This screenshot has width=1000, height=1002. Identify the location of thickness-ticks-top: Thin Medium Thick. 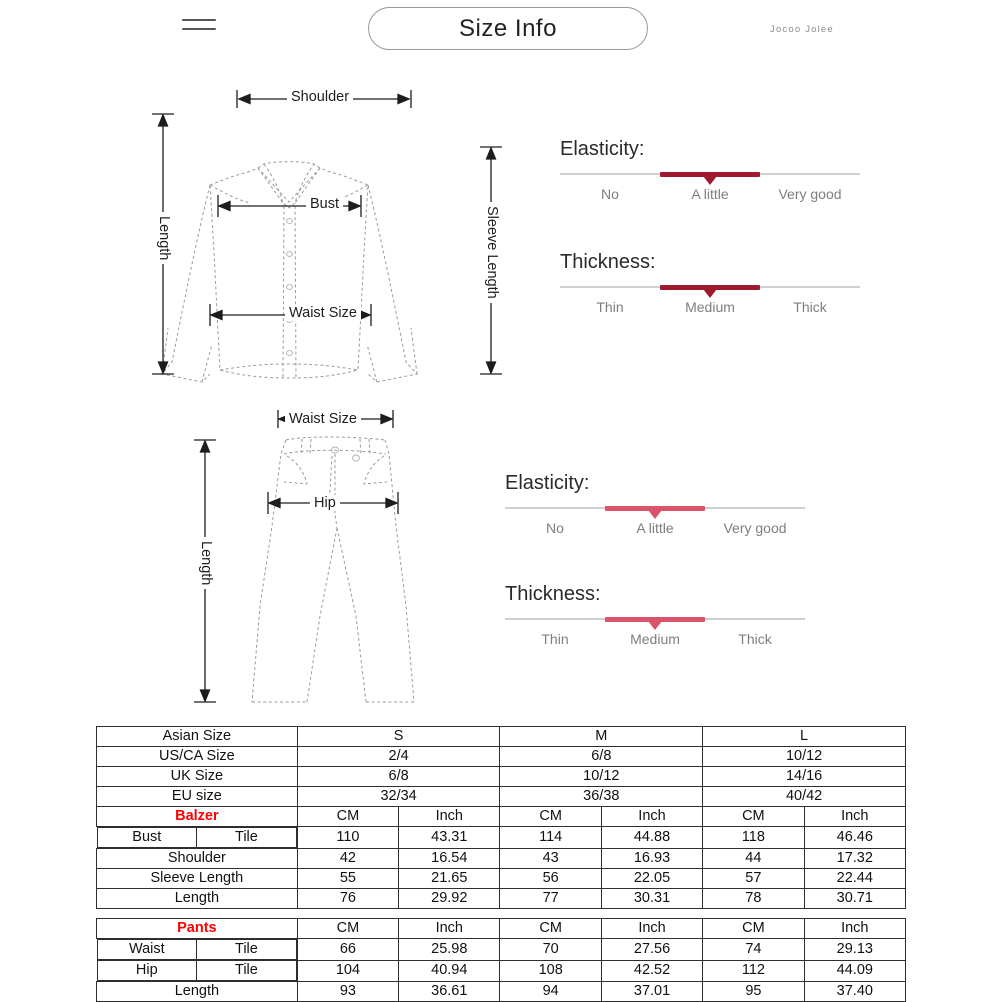
(710, 307).